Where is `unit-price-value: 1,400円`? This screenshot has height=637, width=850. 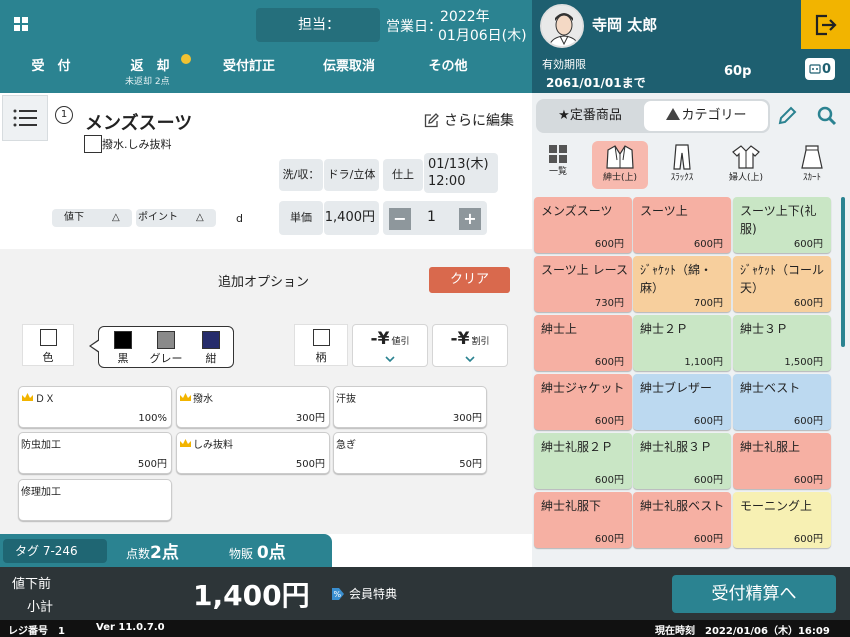 unit-price-value: 1,400円 is located at coordinates (351, 218).